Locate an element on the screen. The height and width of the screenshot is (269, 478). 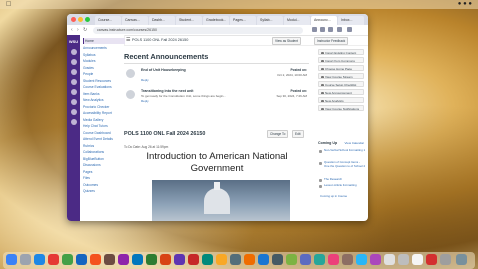
course-nav-item: Outcomes is located at coordinates (103, 185).